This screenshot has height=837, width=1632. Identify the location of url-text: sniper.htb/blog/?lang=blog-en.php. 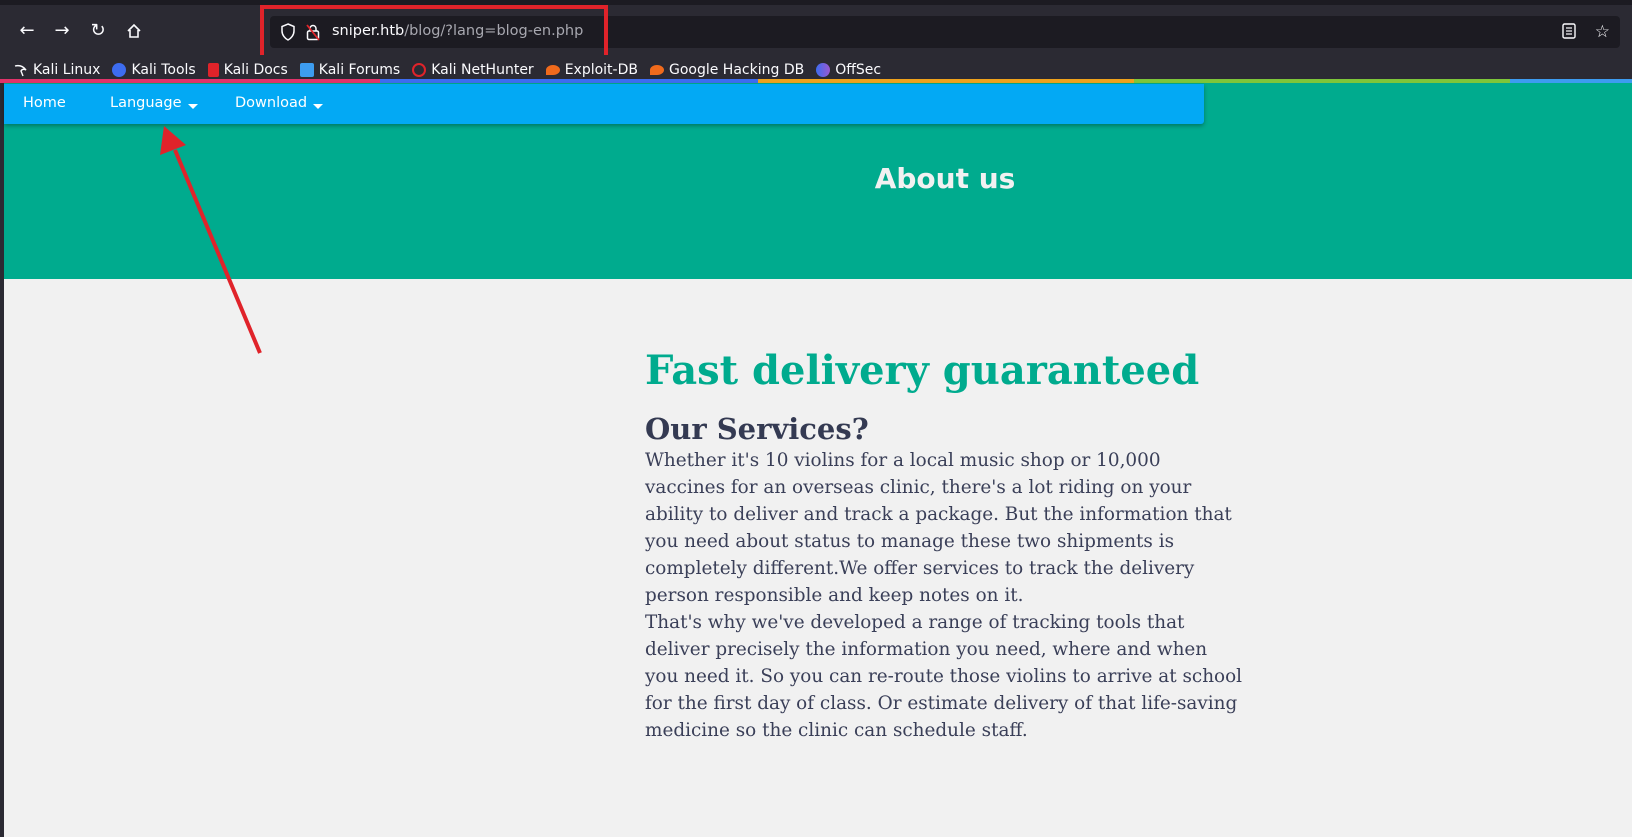
(457, 31).